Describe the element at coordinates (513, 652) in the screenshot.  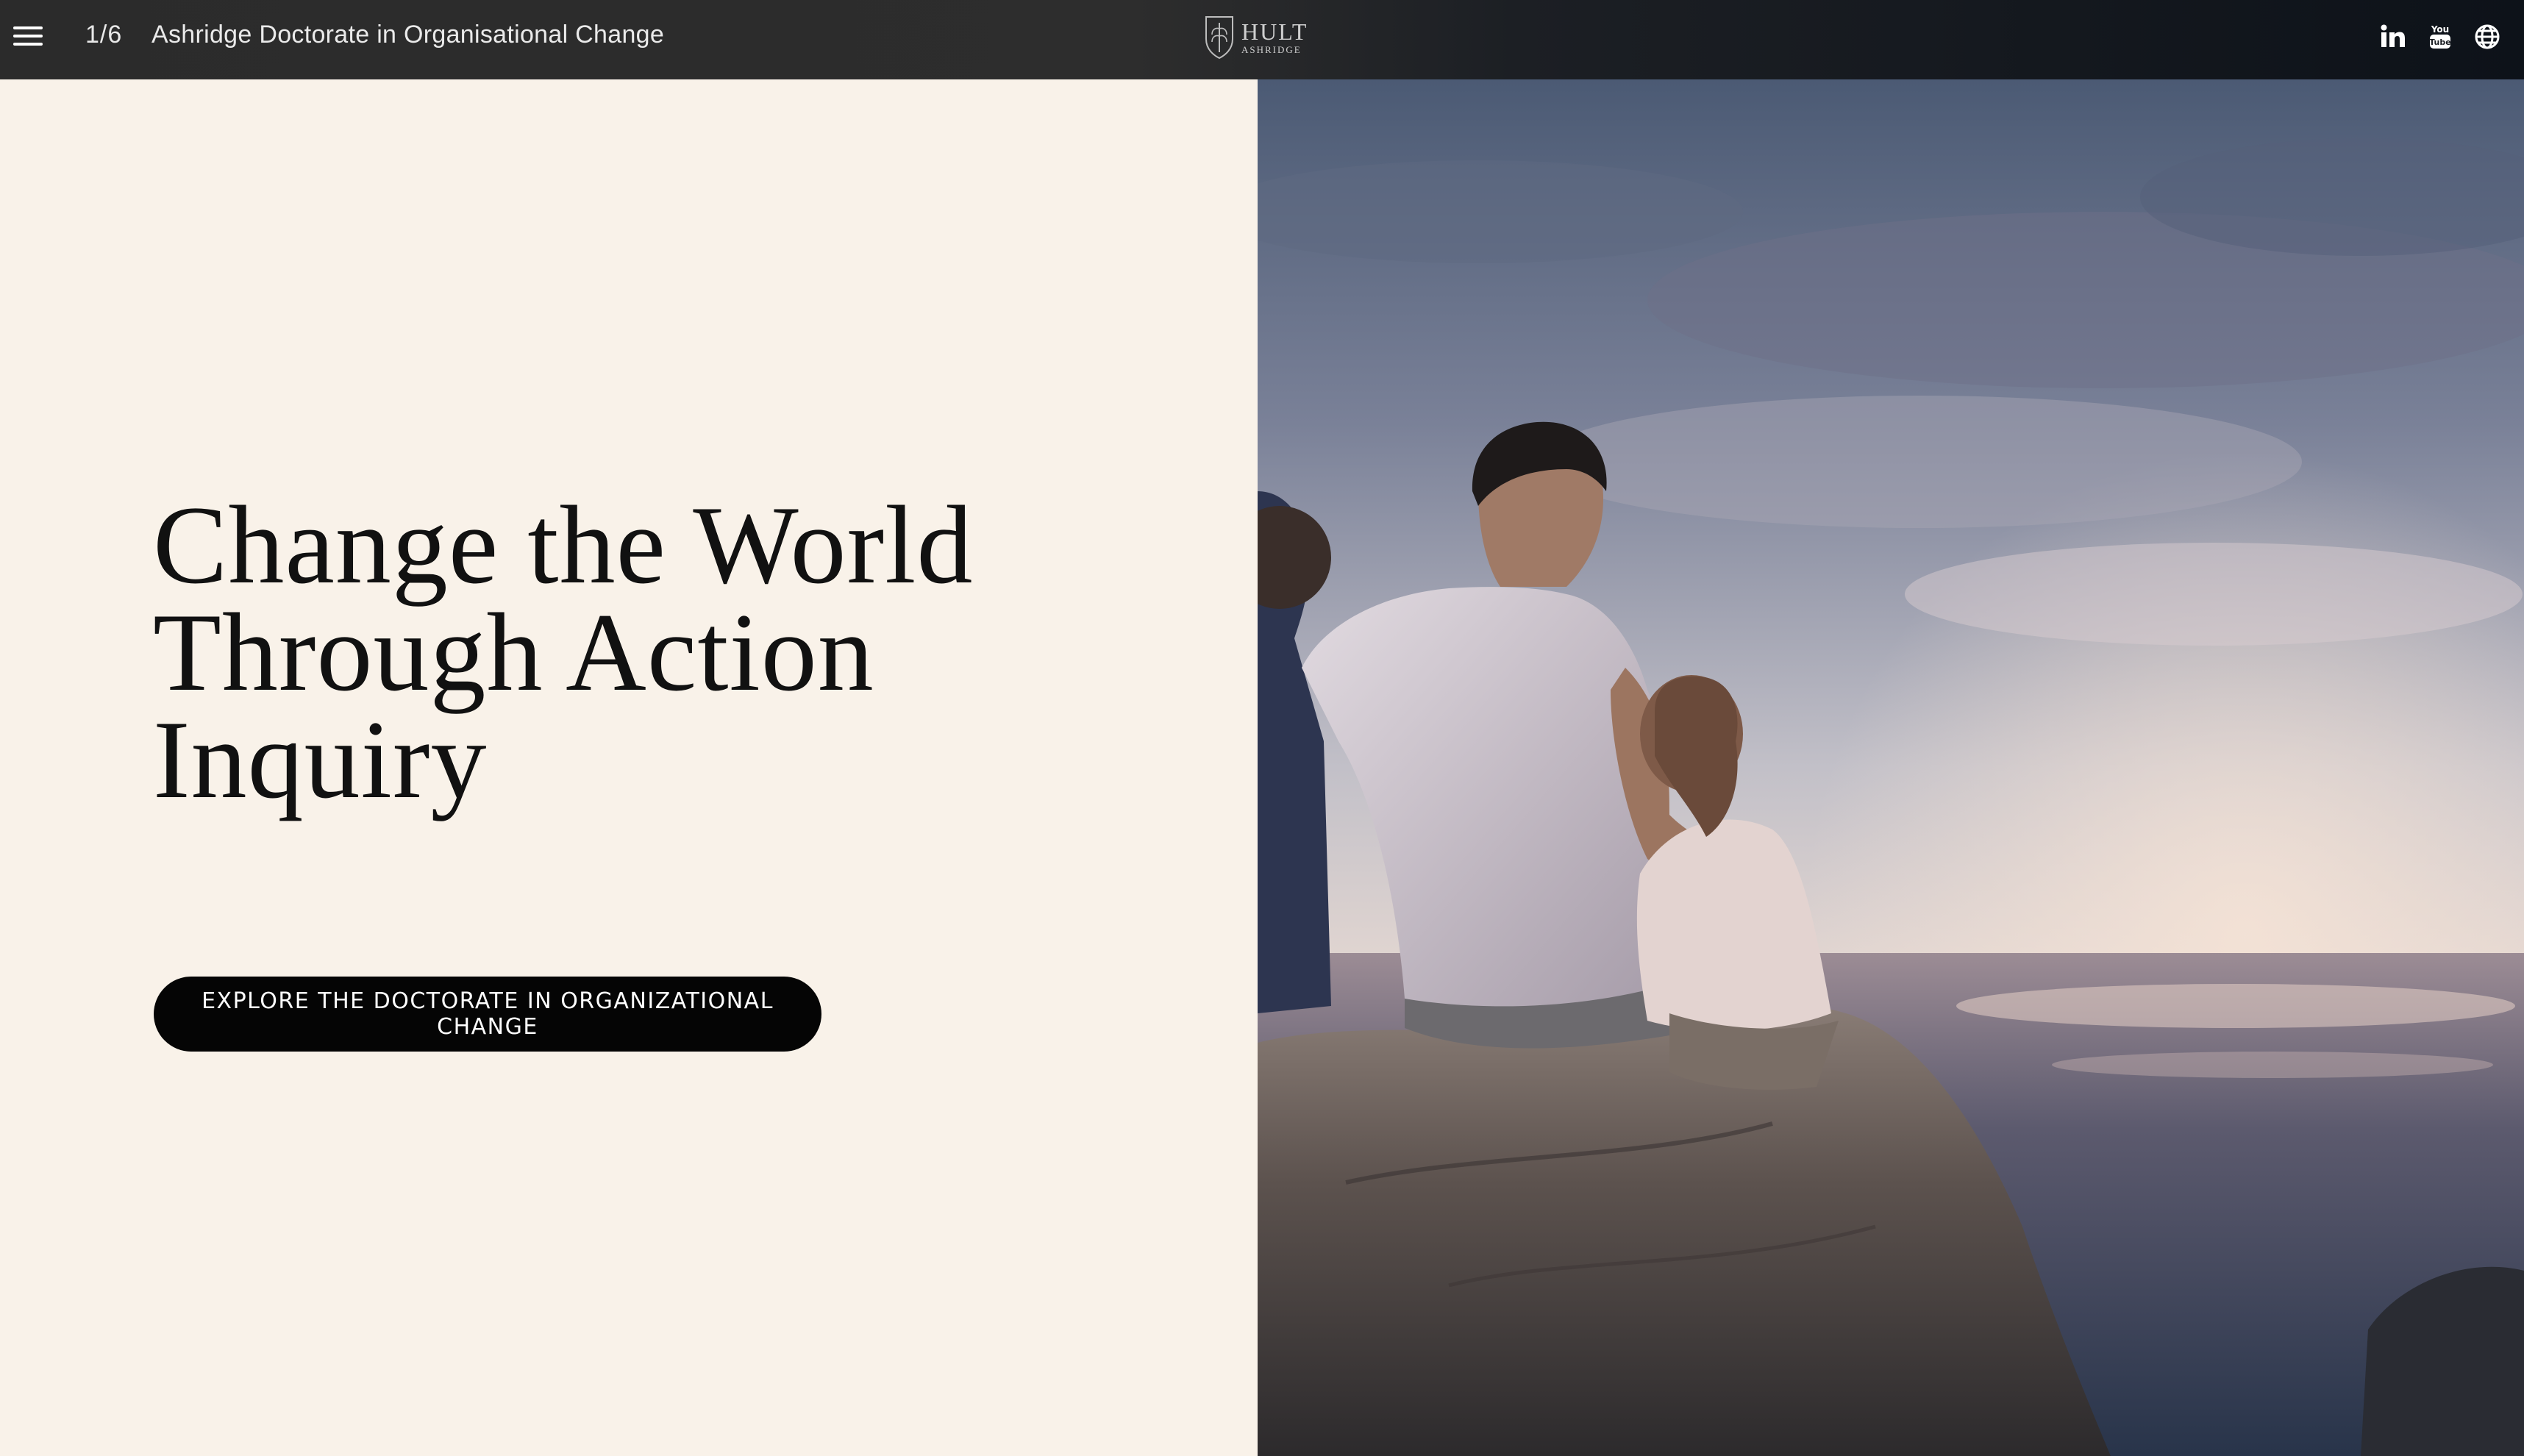
I see `hero-heading-line: Through Action` at that location.